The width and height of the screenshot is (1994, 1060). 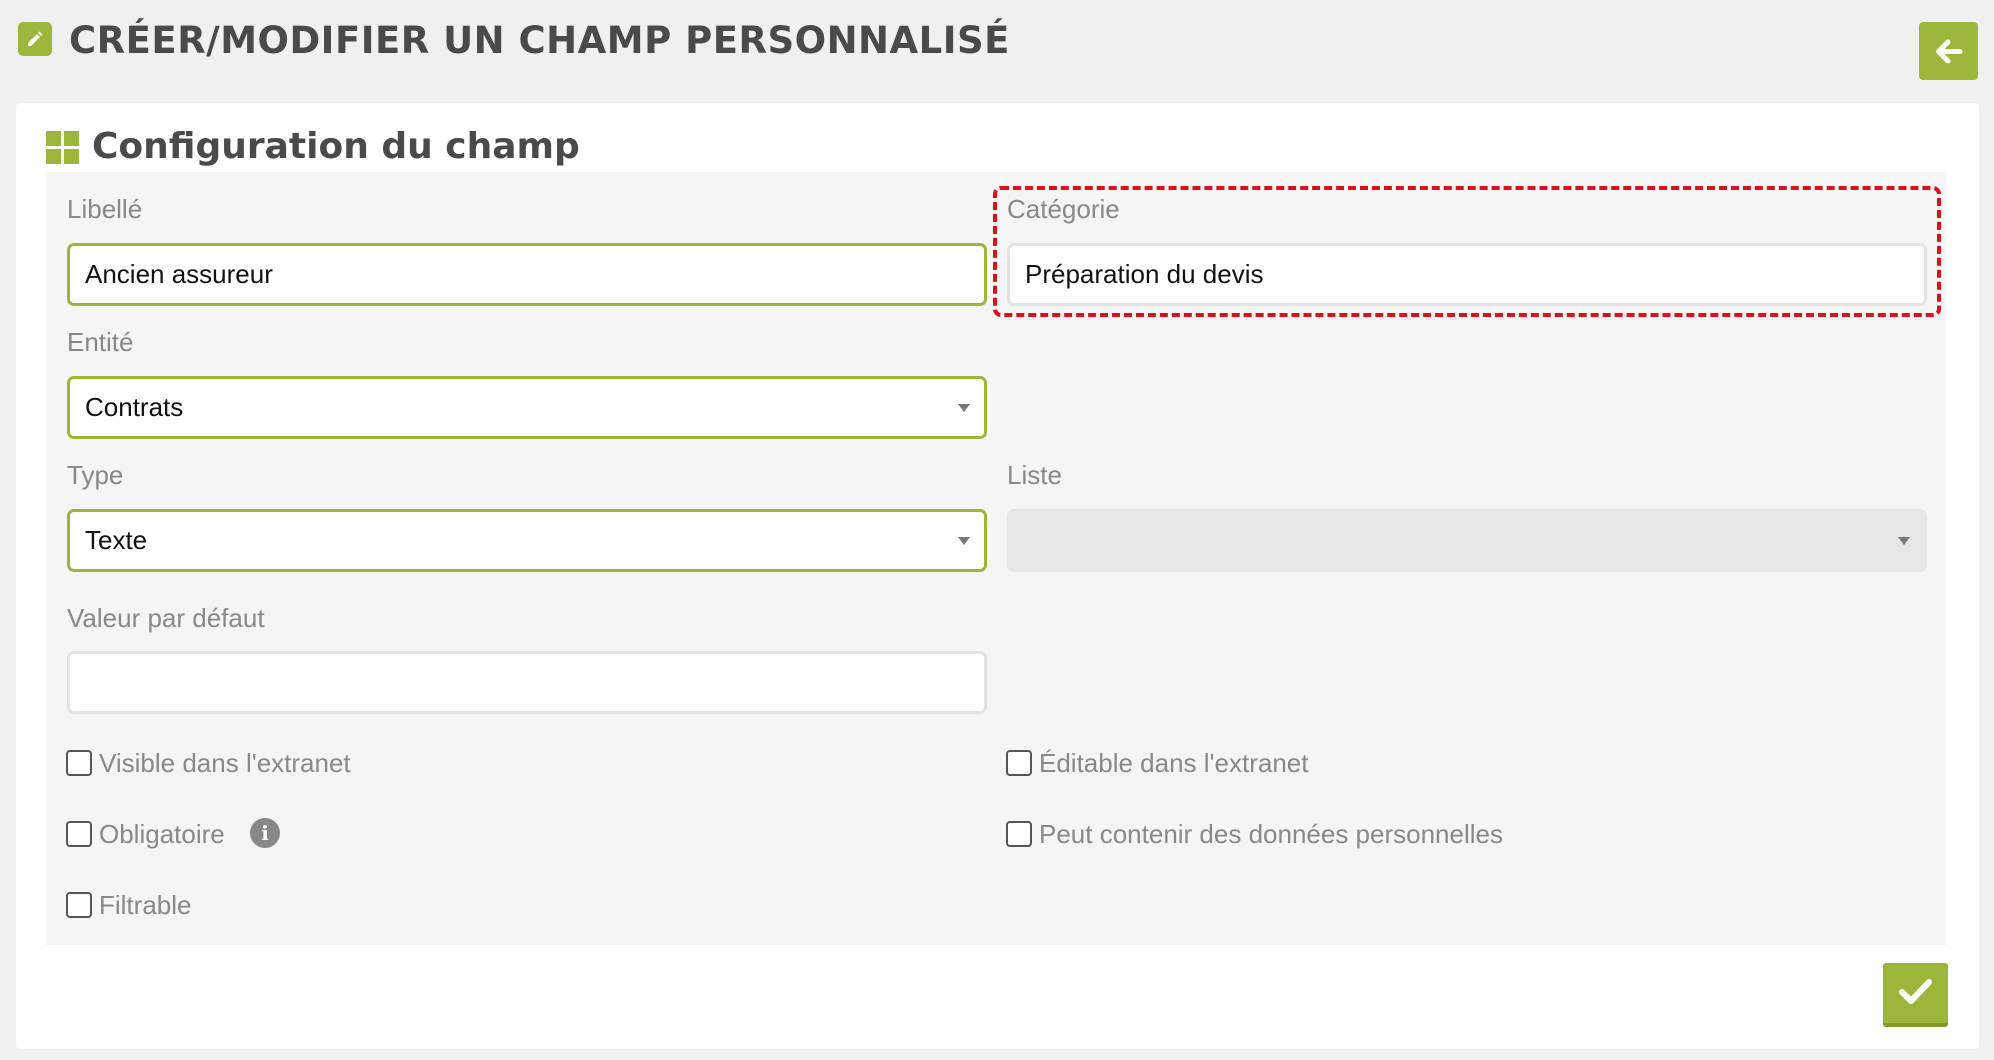 I want to click on filtrable-label: Filtrable, so click(x=145, y=905).